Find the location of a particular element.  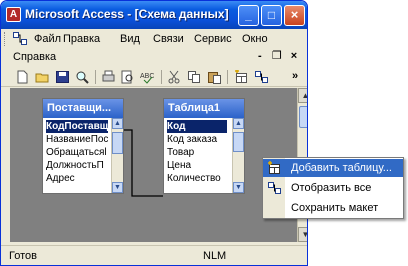

mdi-controls: - ❐ × is located at coordinates (277, 55).